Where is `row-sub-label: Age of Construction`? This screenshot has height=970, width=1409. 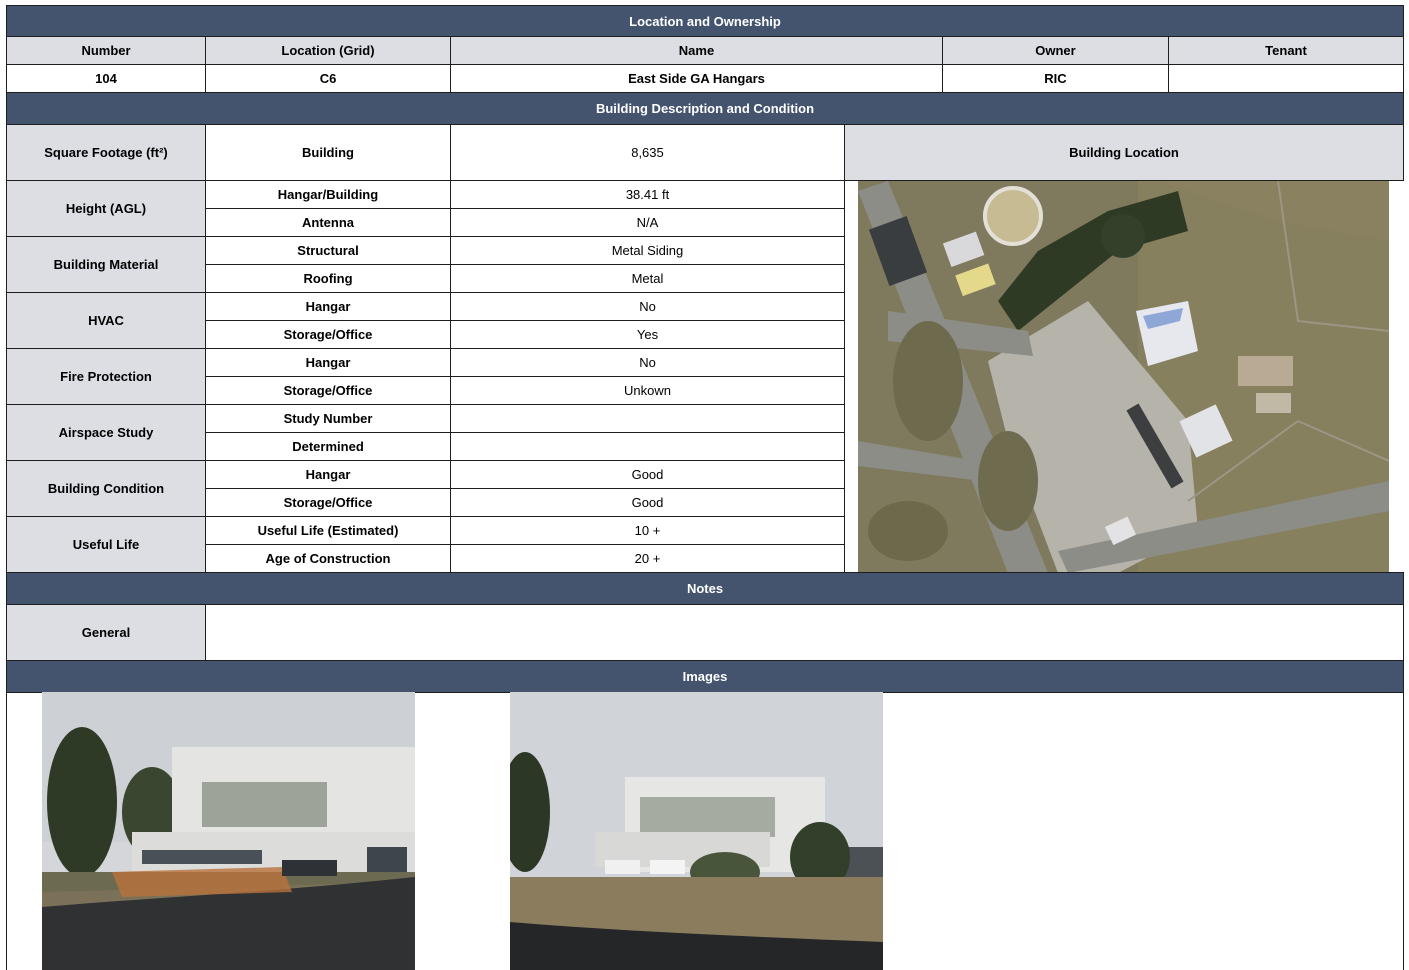 row-sub-label: Age of Construction is located at coordinates (328, 558).